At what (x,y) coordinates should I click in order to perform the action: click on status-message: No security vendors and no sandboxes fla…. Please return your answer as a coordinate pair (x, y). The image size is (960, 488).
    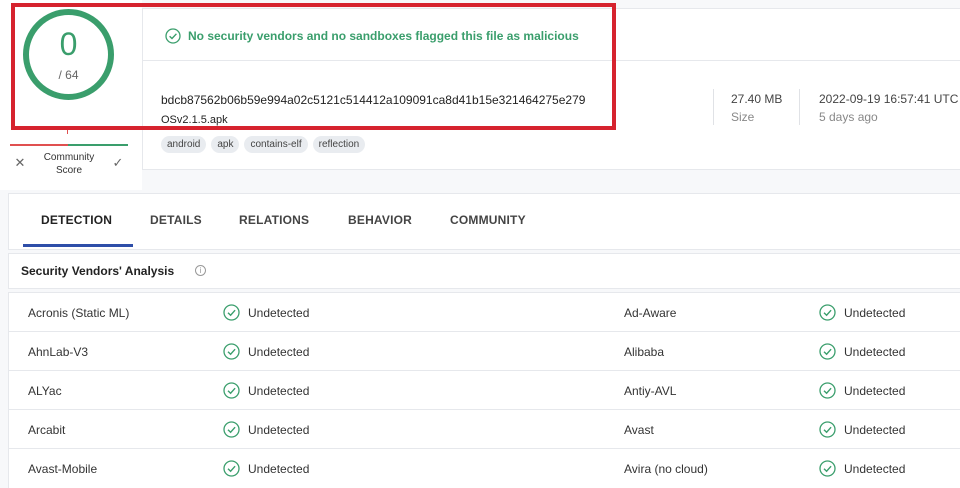
    Looking at the image, I should click on (383, 36).